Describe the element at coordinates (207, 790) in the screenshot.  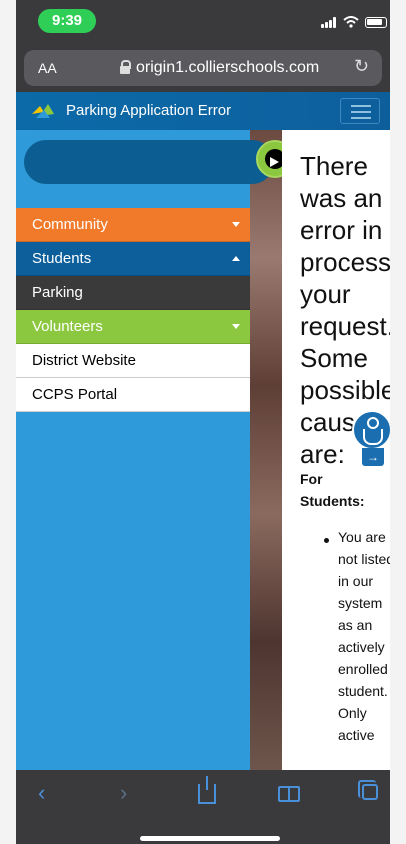
I see `share-icon` at that location.